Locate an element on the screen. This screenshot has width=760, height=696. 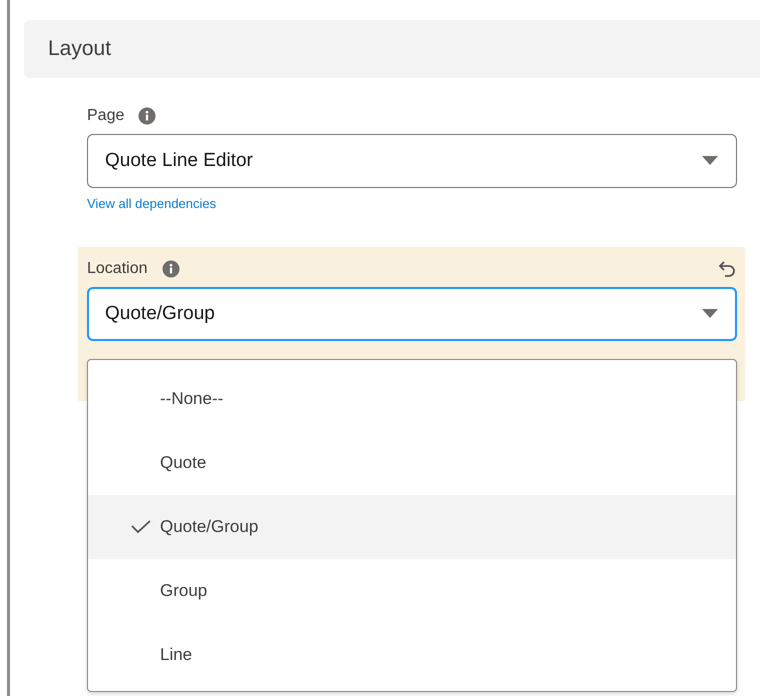
dropdown-option: Group is located at coordinates (412, 591).